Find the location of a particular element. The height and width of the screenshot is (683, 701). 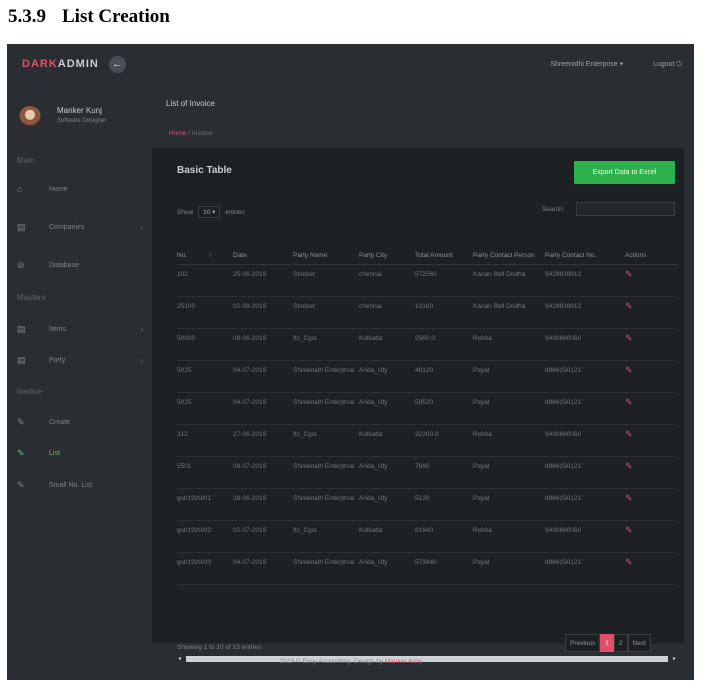

create-icon: ✎ is located at coordinates (21, 422).